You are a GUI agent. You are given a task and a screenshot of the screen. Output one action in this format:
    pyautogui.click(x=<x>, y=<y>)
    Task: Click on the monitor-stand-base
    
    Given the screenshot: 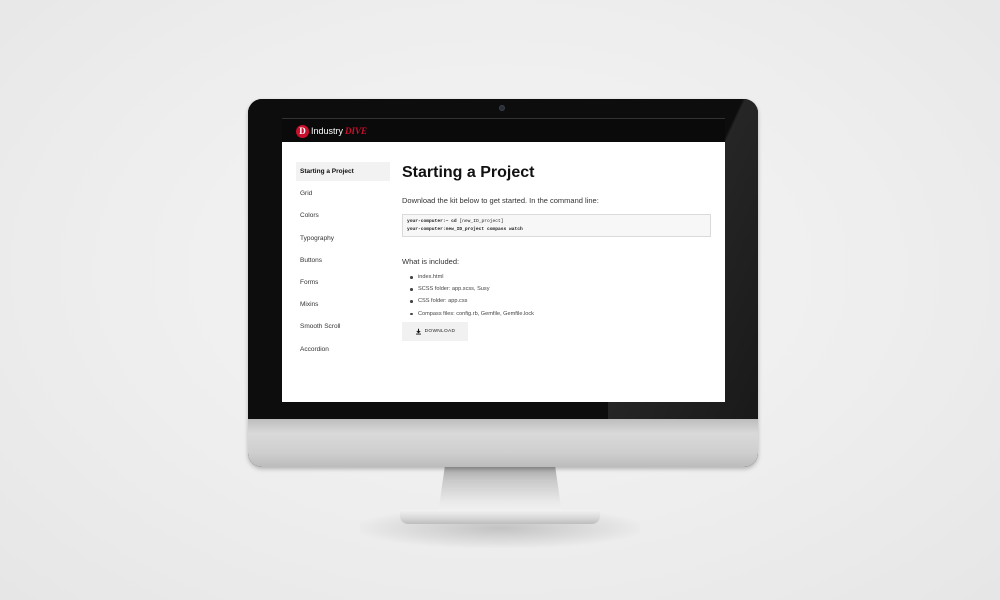 What is the action you would take?
    pyautogui.click(x=500, y=517)
    